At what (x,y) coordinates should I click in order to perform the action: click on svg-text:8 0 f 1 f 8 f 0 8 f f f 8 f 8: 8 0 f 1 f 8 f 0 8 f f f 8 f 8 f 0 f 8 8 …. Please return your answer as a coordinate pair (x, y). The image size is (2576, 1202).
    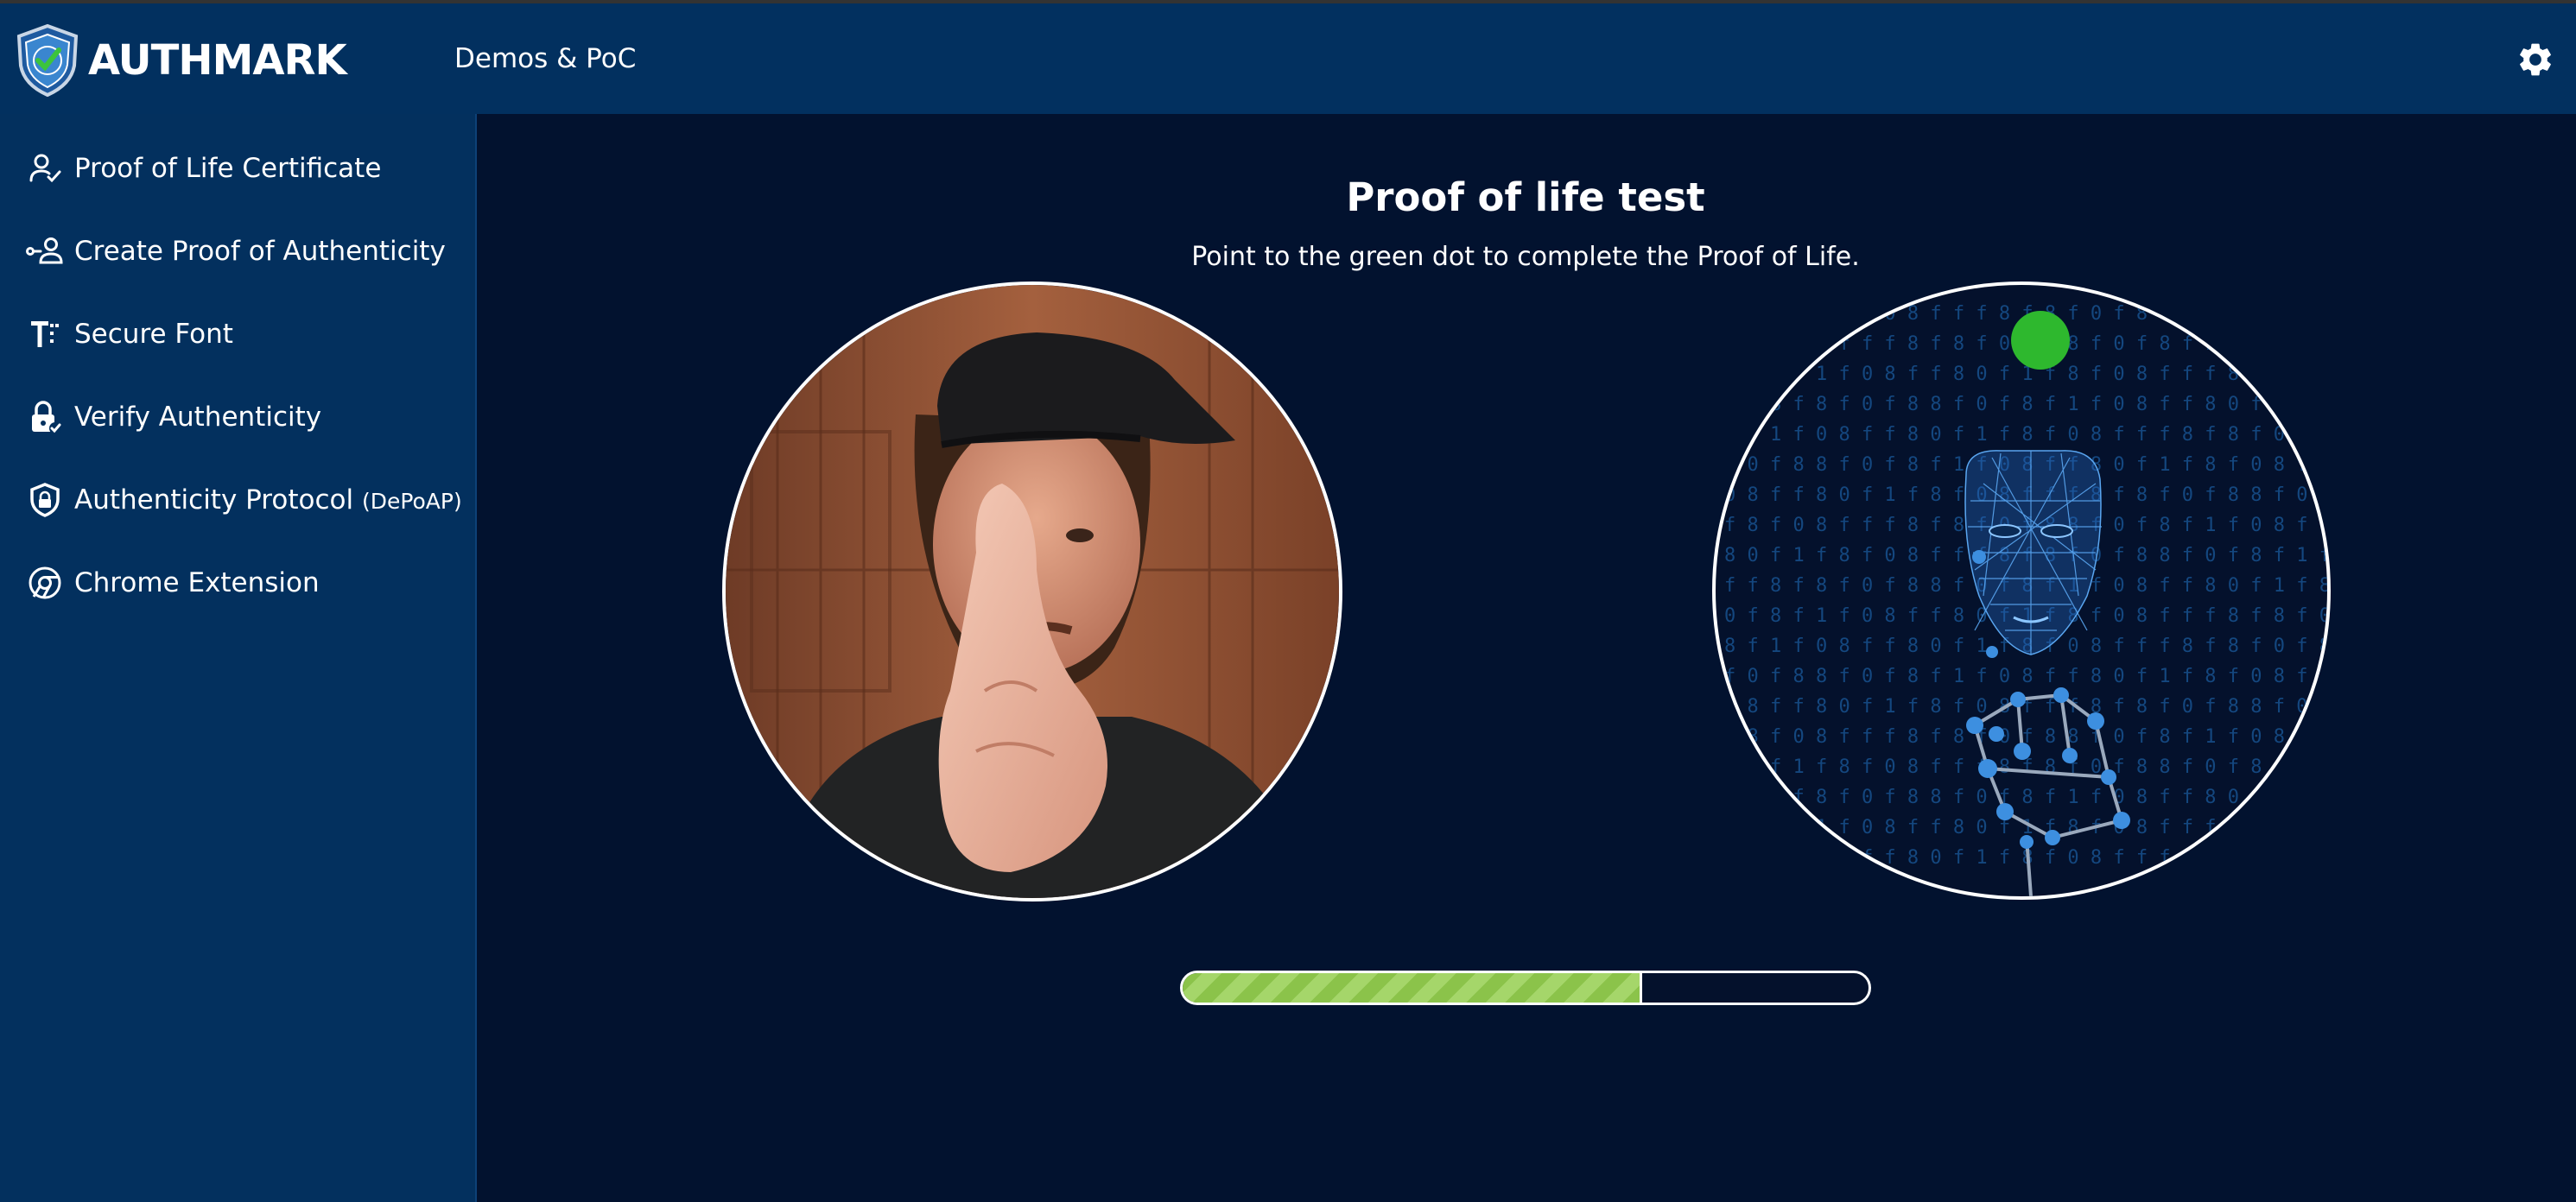
    Looking at the image, I should click on (2025, 767).